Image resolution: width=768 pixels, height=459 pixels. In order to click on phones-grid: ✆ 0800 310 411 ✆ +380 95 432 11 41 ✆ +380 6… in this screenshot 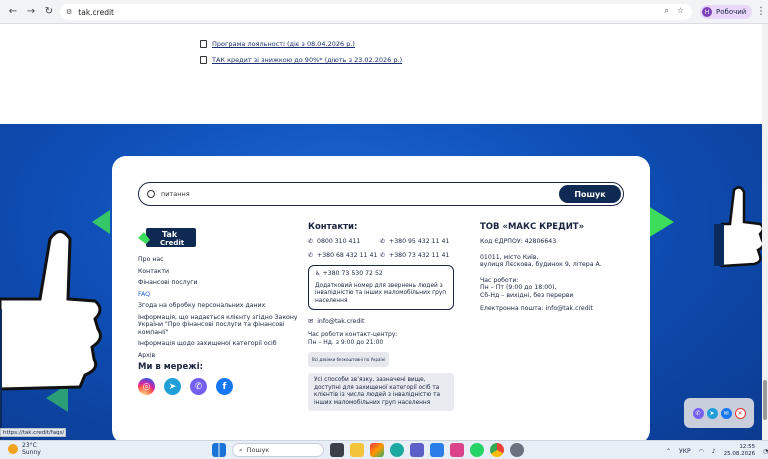, I will do `click(383, 248)`.